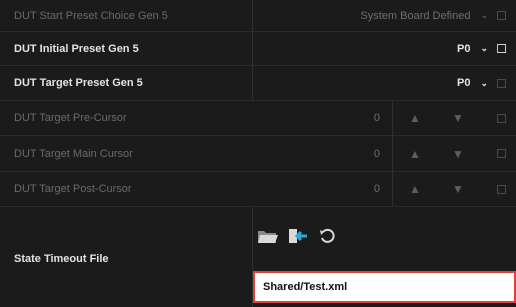  Describe the element at coordinates (415, 15) in the screenshot. I see `start-preset-choice-value: System Board Defined` at that location.